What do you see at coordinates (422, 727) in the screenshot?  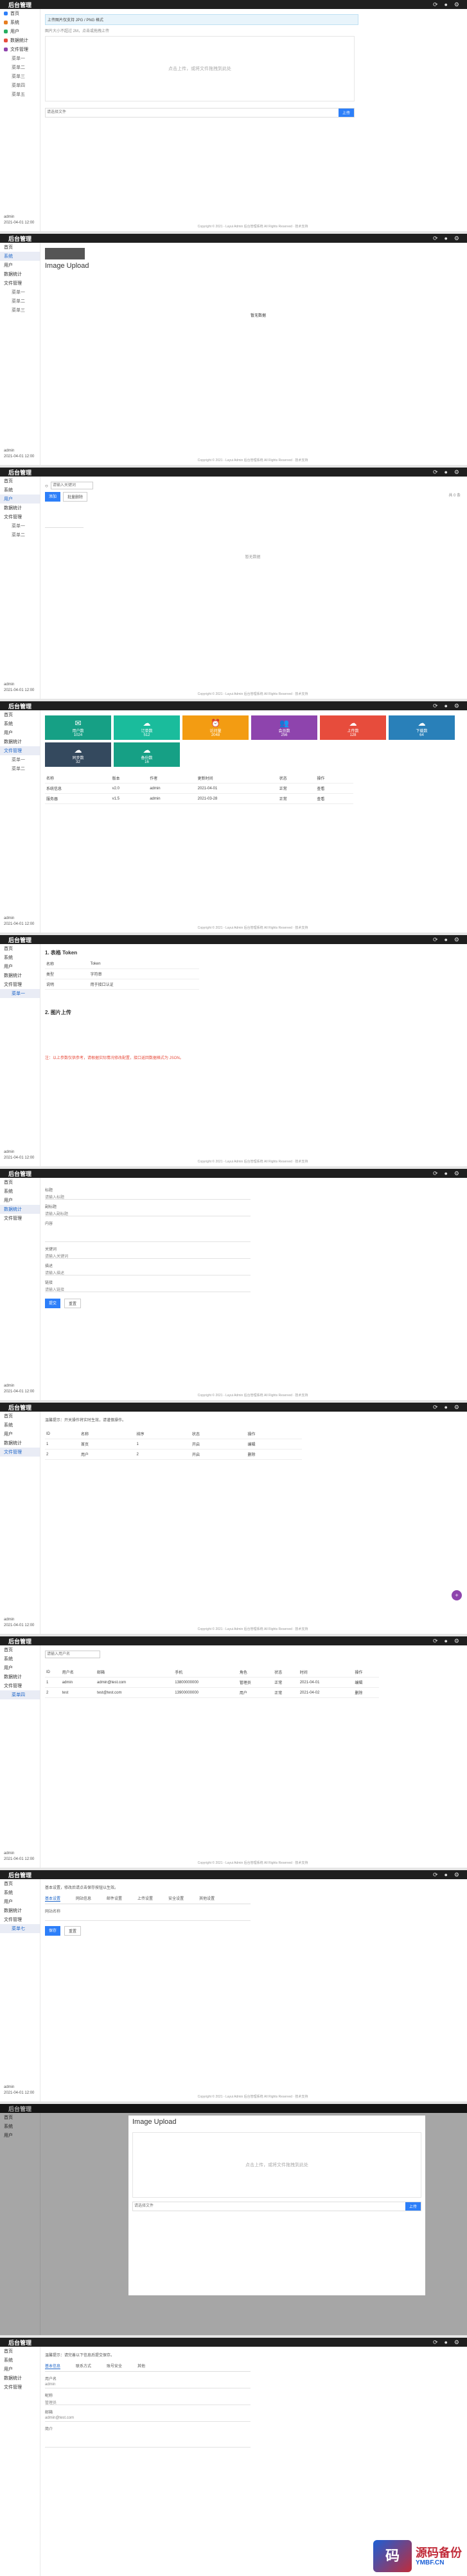 I see `stat-tile: ☁ 下载数 64` at bounding box center [422, 727].